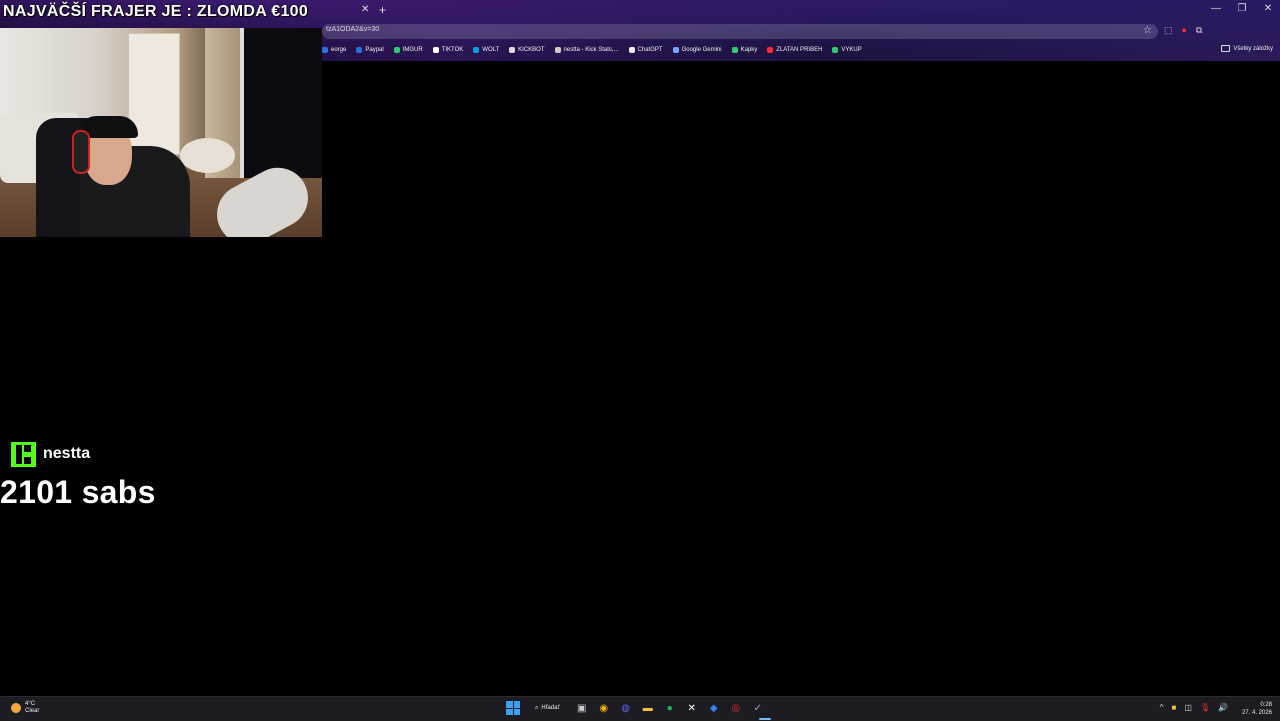  I want to click on channel-name: nestta, so click(67, 453).